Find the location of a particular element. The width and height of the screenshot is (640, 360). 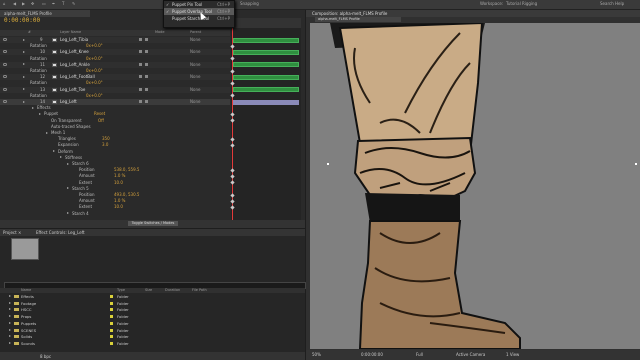

timeline-property-row: Starch 4 is located at coordinates (115, 214).